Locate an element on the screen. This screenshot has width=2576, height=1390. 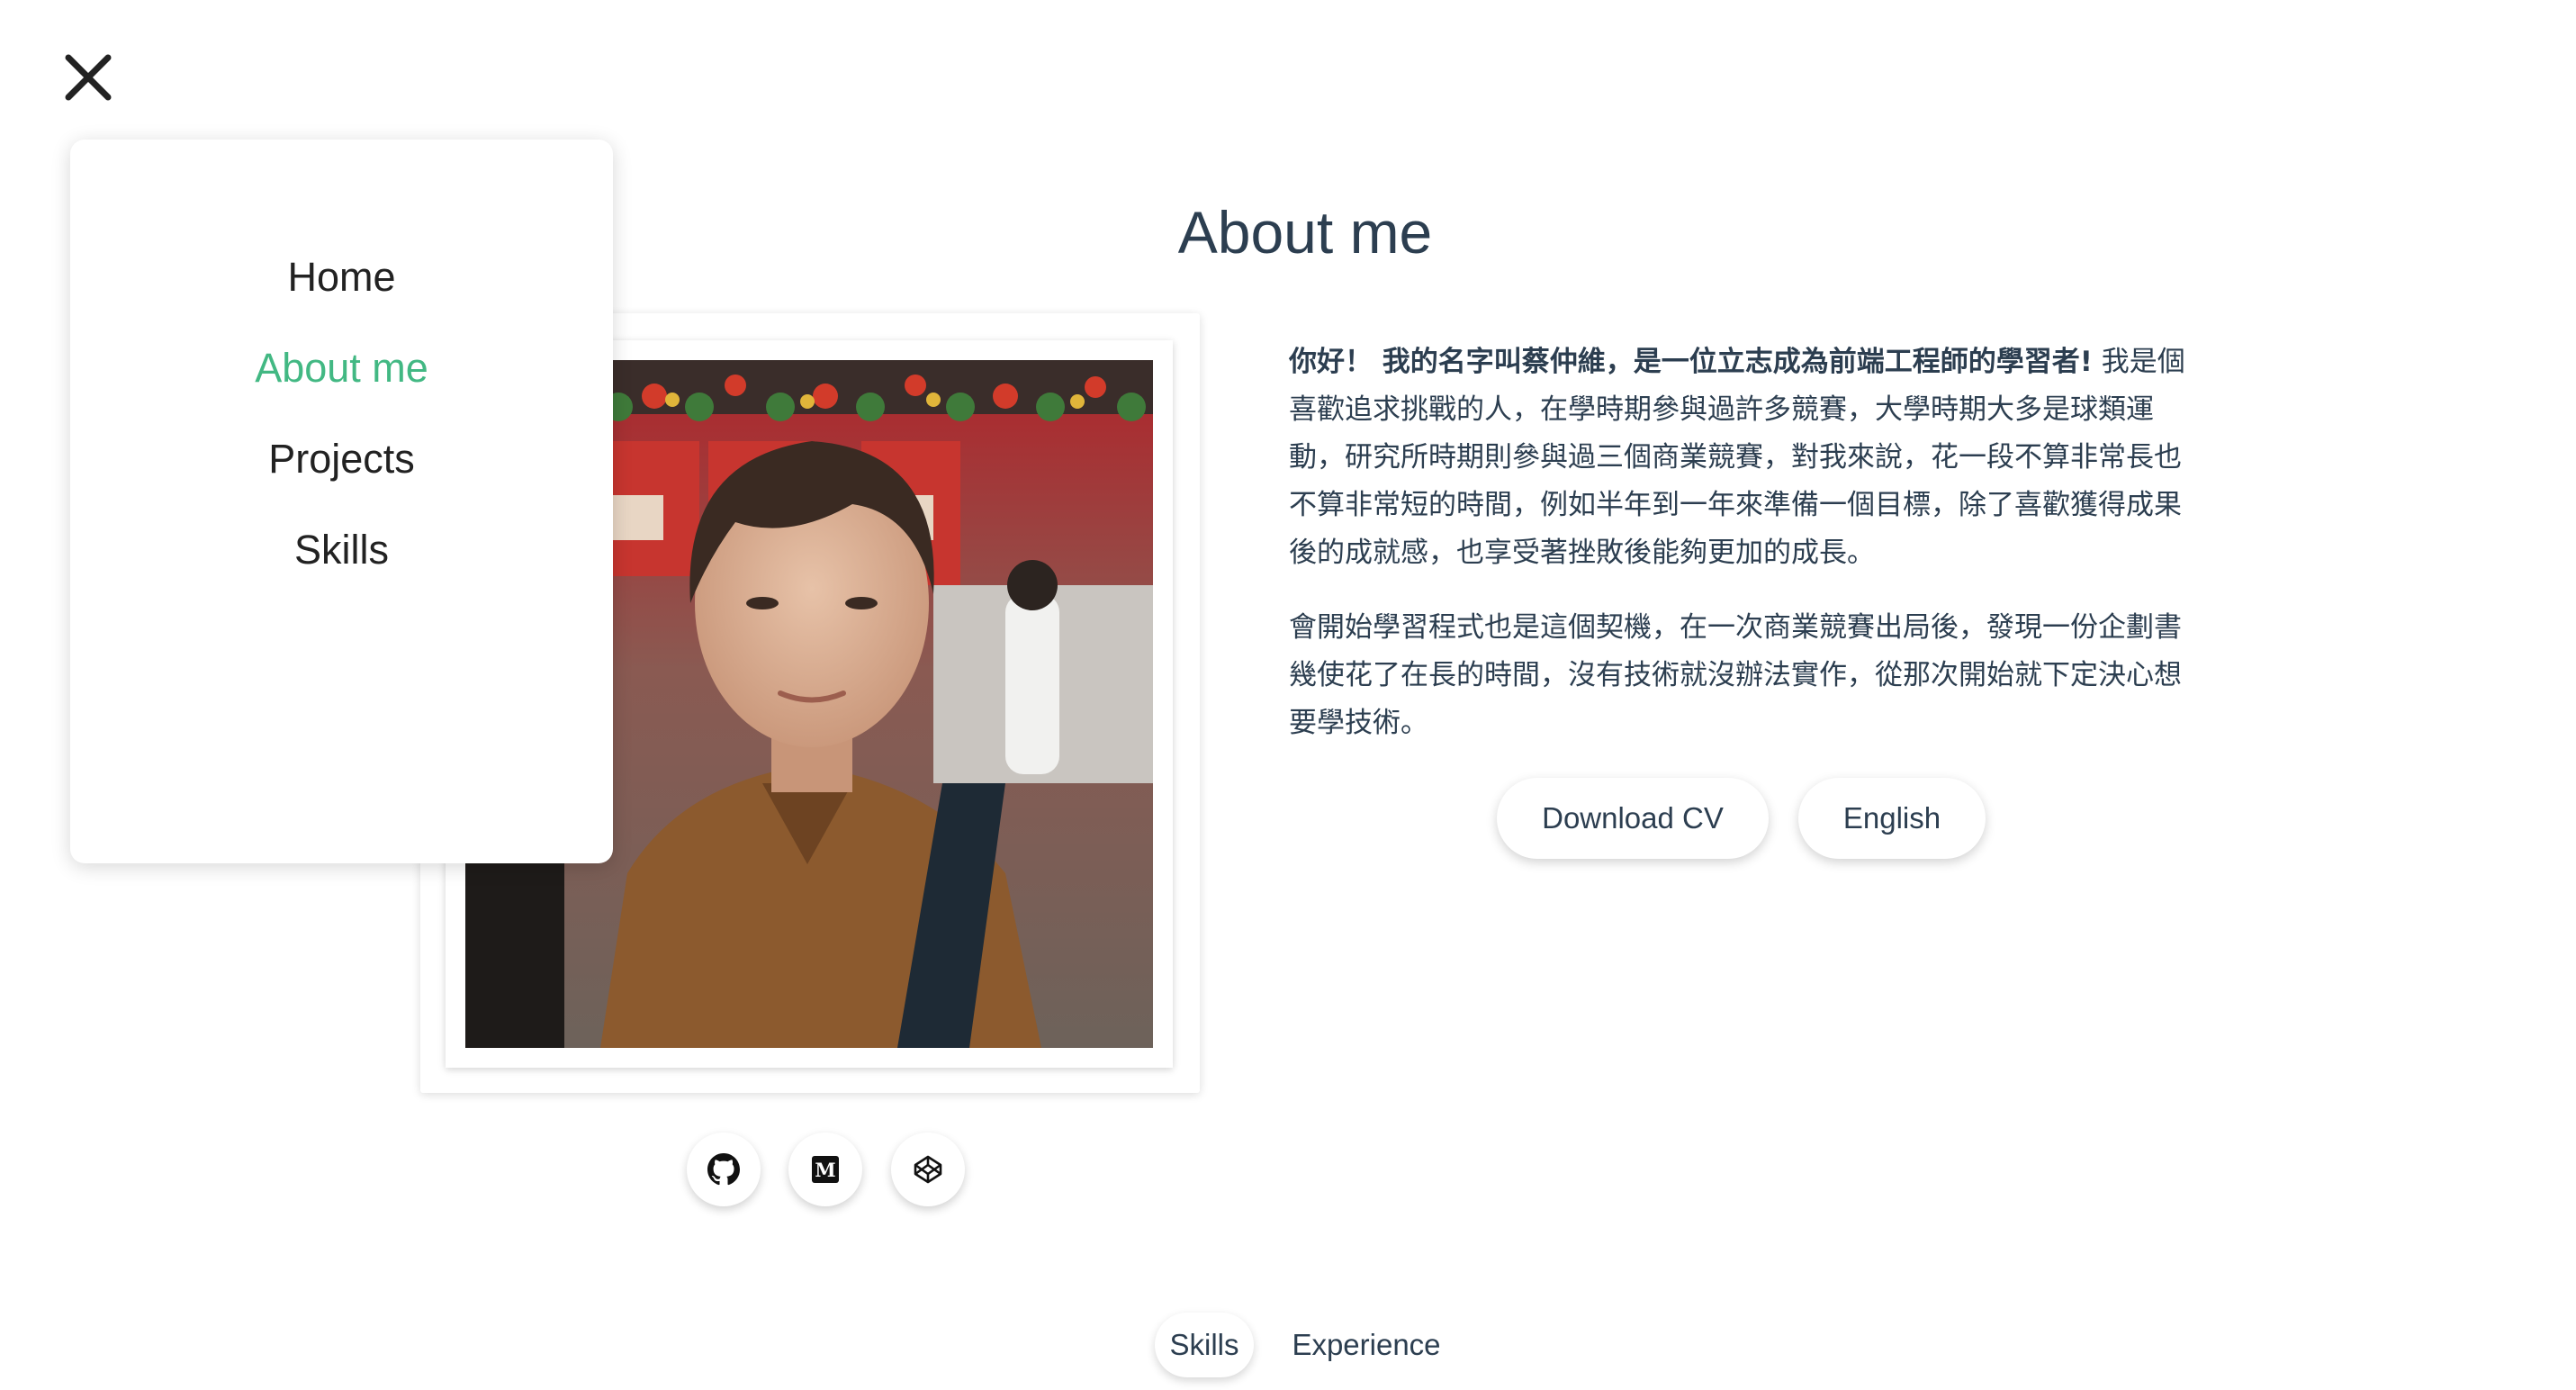
nav-item-about-me: About me is located at coordinates (341, 382).